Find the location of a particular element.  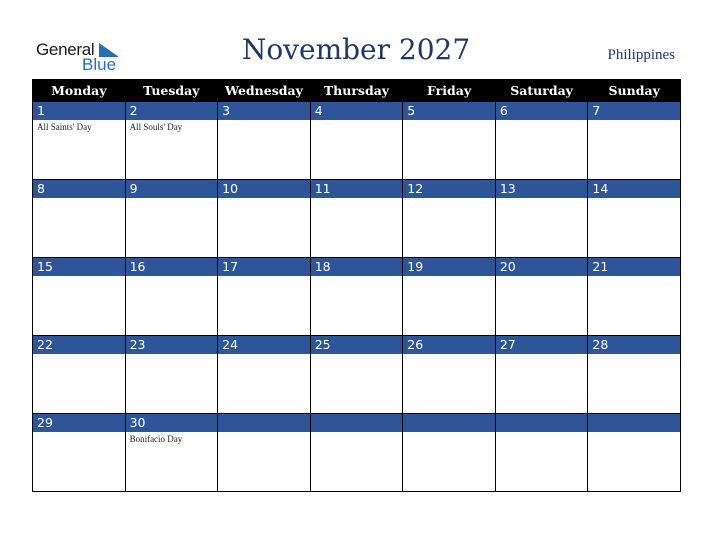

day-cell: 25 is located at coordinates (356, 374).